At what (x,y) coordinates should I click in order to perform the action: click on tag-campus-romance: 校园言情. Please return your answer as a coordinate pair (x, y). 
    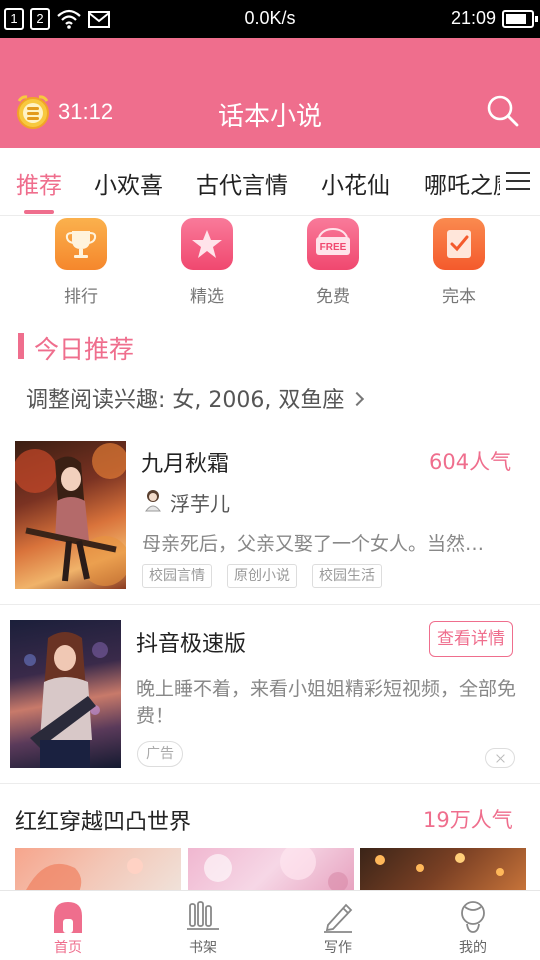
    Looking at the image, I should click on (177, 576).